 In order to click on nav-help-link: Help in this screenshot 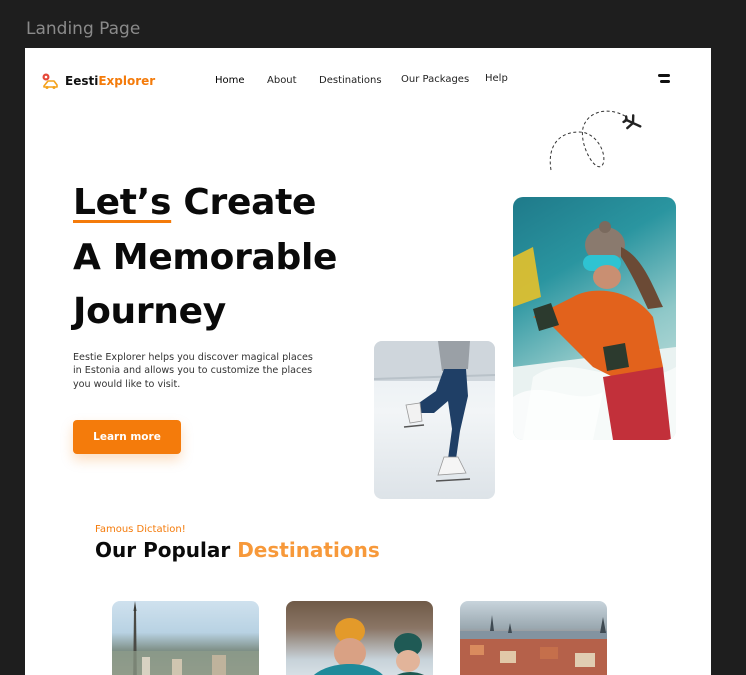, I will do `click(496, 78)`.